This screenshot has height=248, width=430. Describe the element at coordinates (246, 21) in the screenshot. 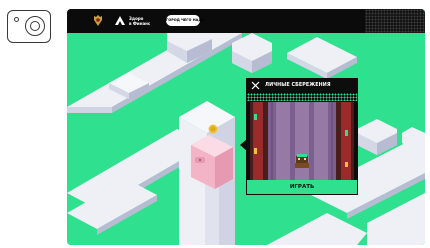

I see `top-bar: Здоро в Финанс ГОРОД ЧЕГО НАДО` at that location.